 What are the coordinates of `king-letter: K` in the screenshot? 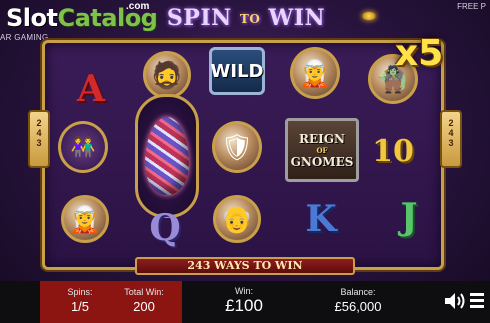 It's located at (321, 219).